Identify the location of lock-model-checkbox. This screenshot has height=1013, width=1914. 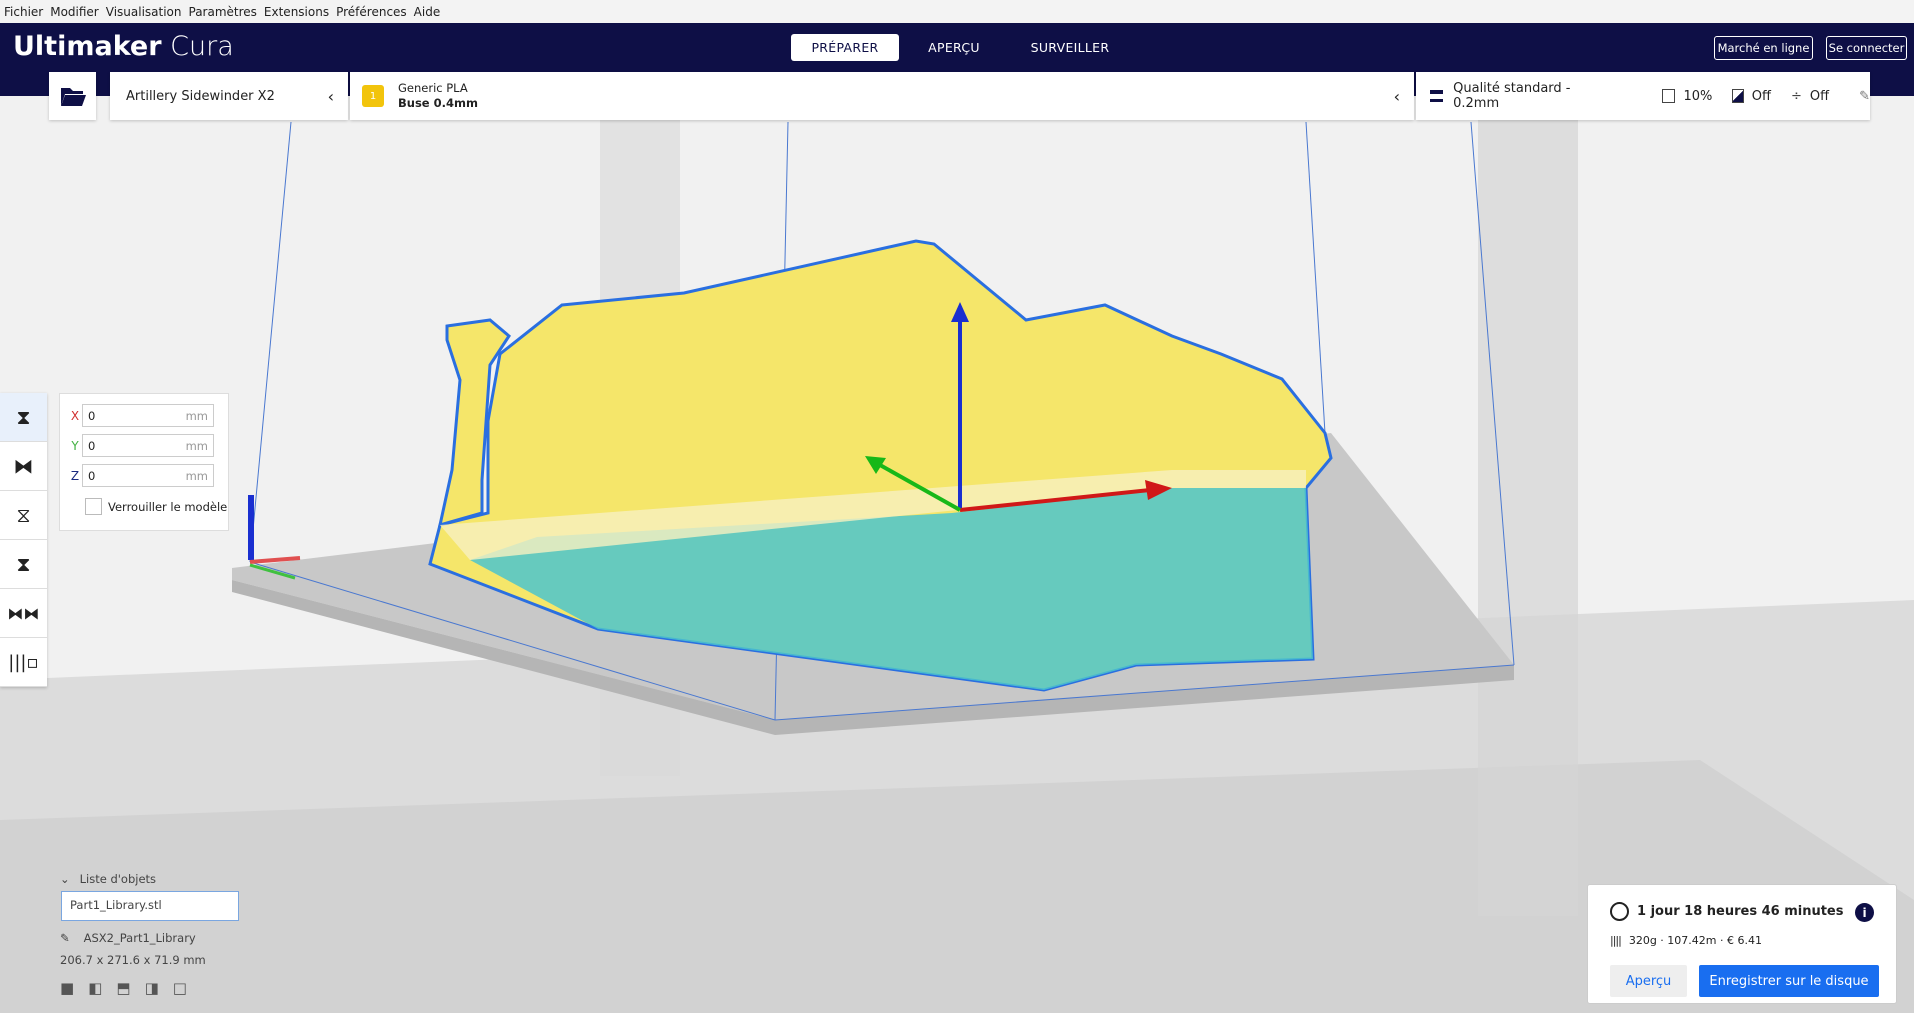
(93, 506).